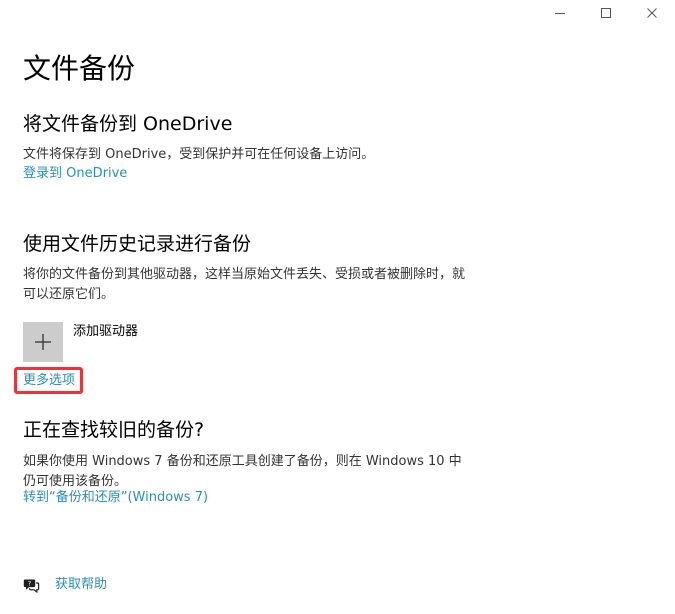  I want to click on help-chat-icon: ?, so click(31, 586).